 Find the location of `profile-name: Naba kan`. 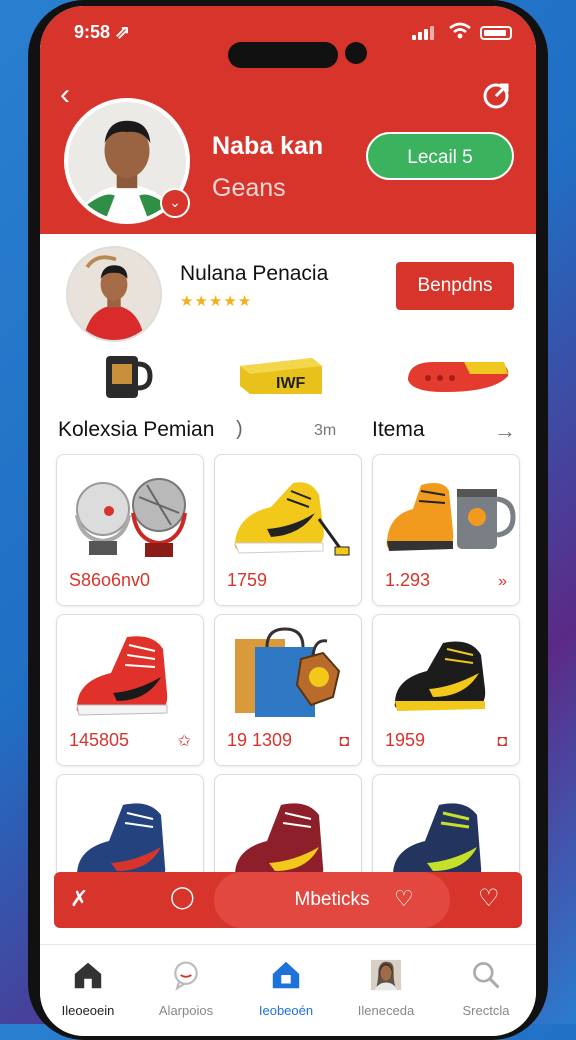

profile-name: Naba kan is located at coordinates (268, 146).